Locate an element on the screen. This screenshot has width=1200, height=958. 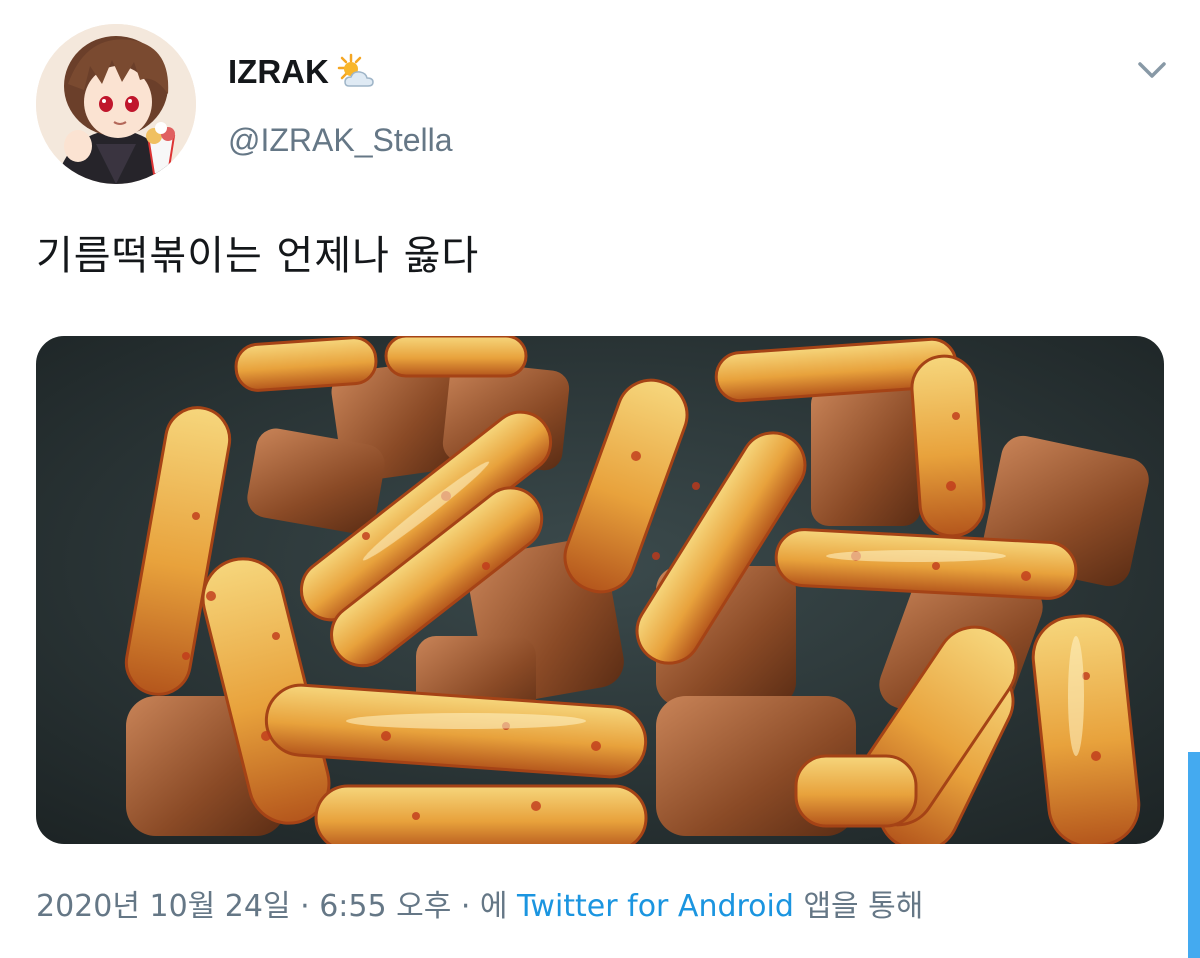
tweet-date: 2020년 10월 24일 is located at coordinates (163, 906).